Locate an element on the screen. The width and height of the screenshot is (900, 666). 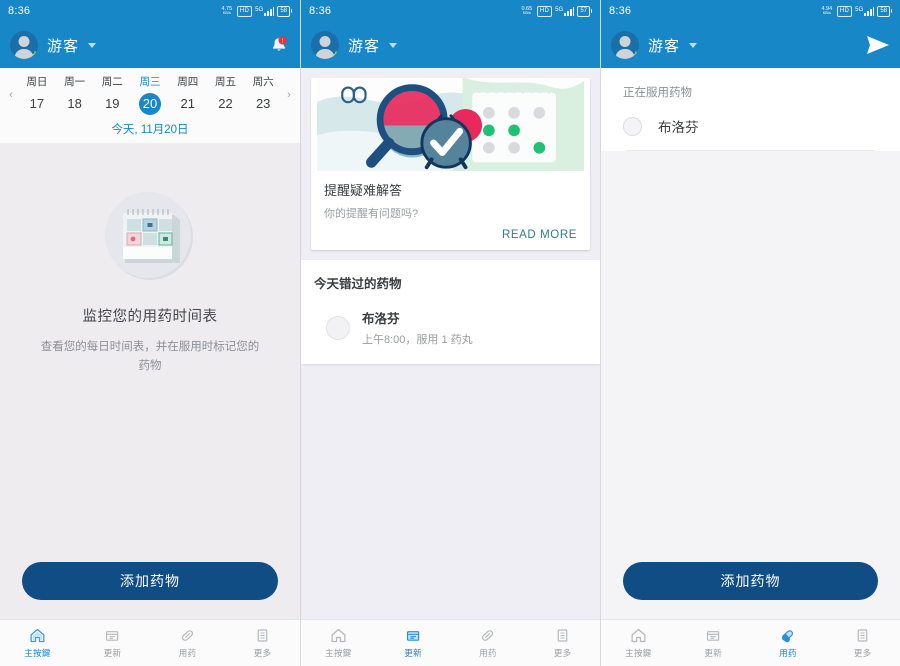
list-item: 布洛芬 上午8:00，服用 1 药丸 is located at coordinates (450, 327).